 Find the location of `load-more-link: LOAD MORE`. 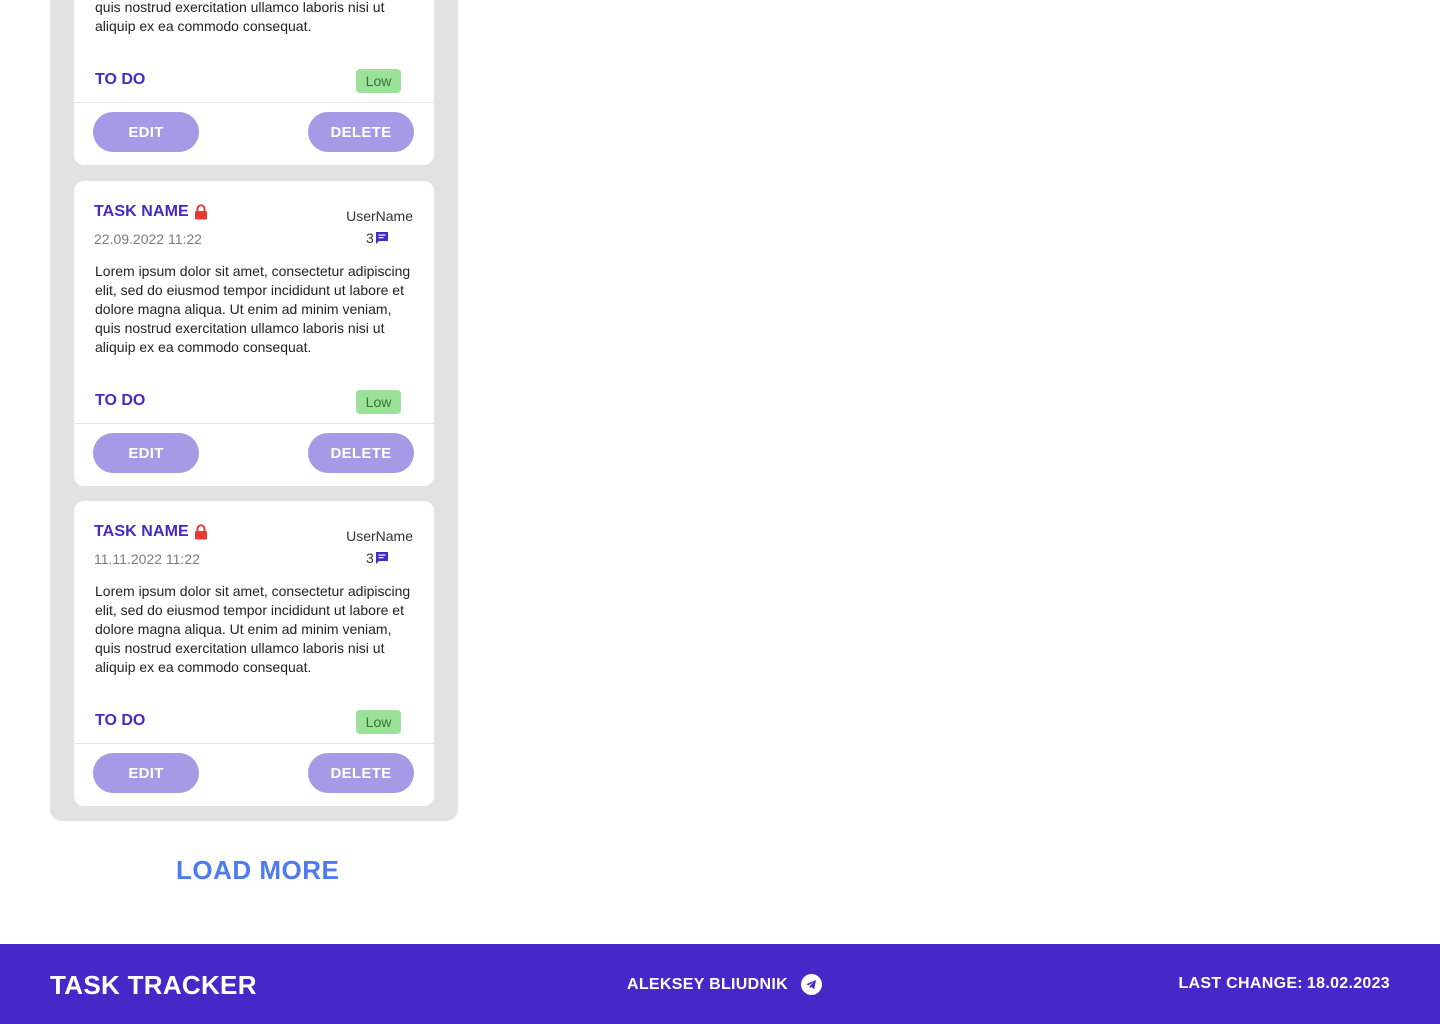

load-more-link: LOAD MORE is located at coordinates (257, 870).